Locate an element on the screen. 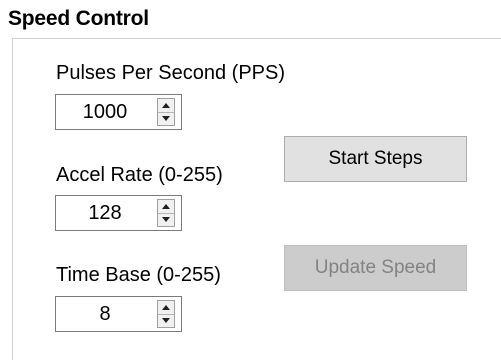 The height and width of the screenshot is (360, 501). time-base-value: 8 is located at coordinates (105, 314).